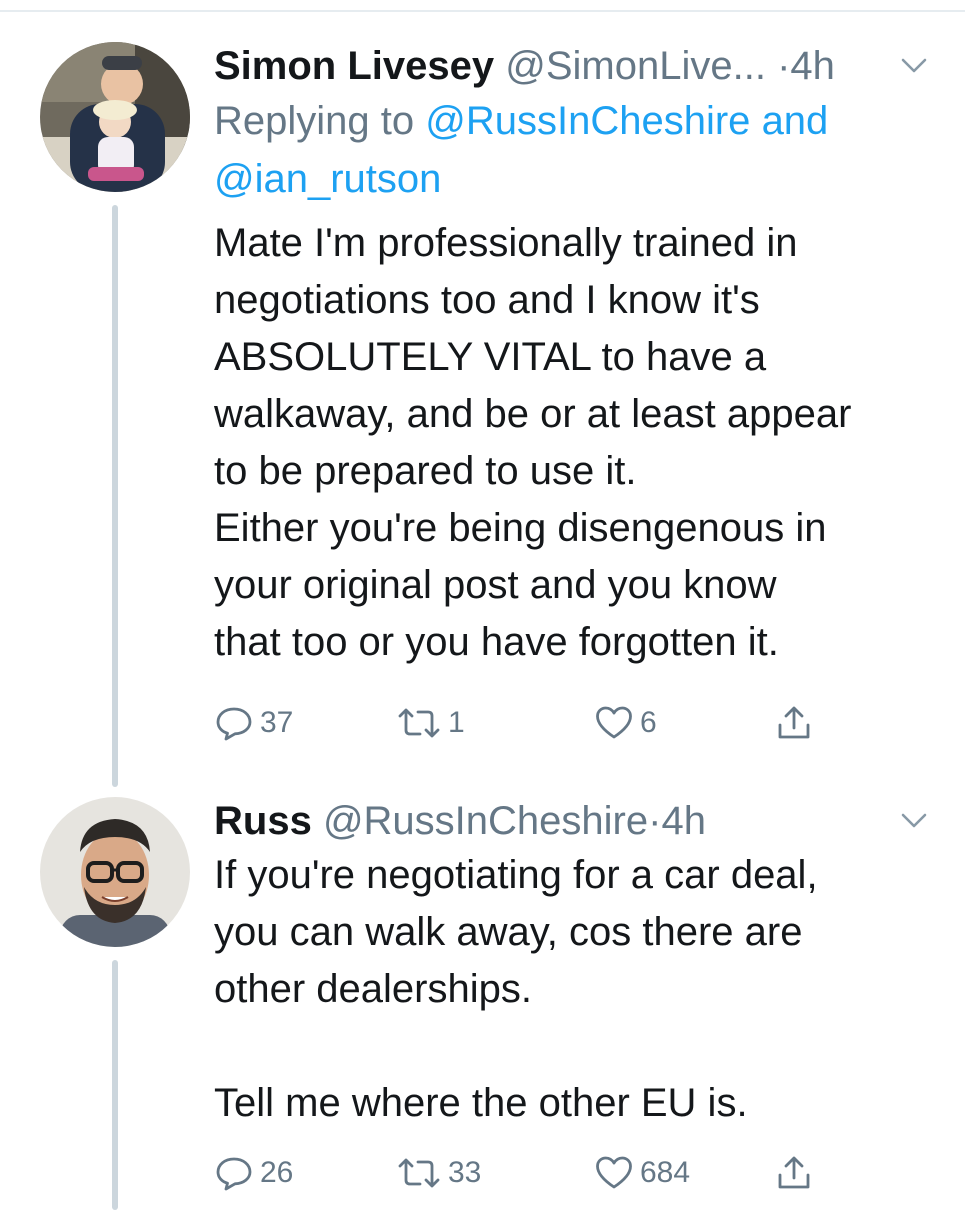  Describe the element at coordinates (354, 66) in the screenshot. I see `display-name: Simon Livesey` at that location.